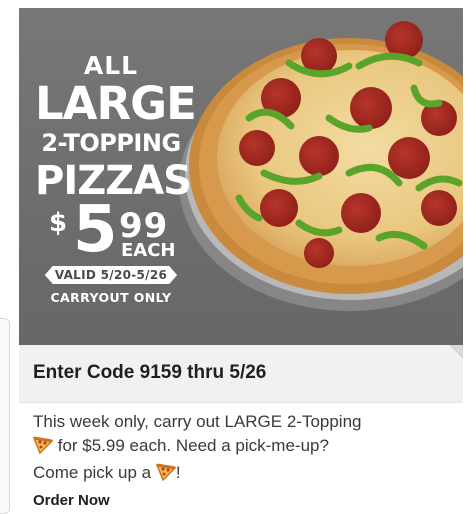 The width and height of the screenshot is (476, 514). I want to click on promo-code-bar: Enter Code 9159 thru 5/26, so click(241, 374).